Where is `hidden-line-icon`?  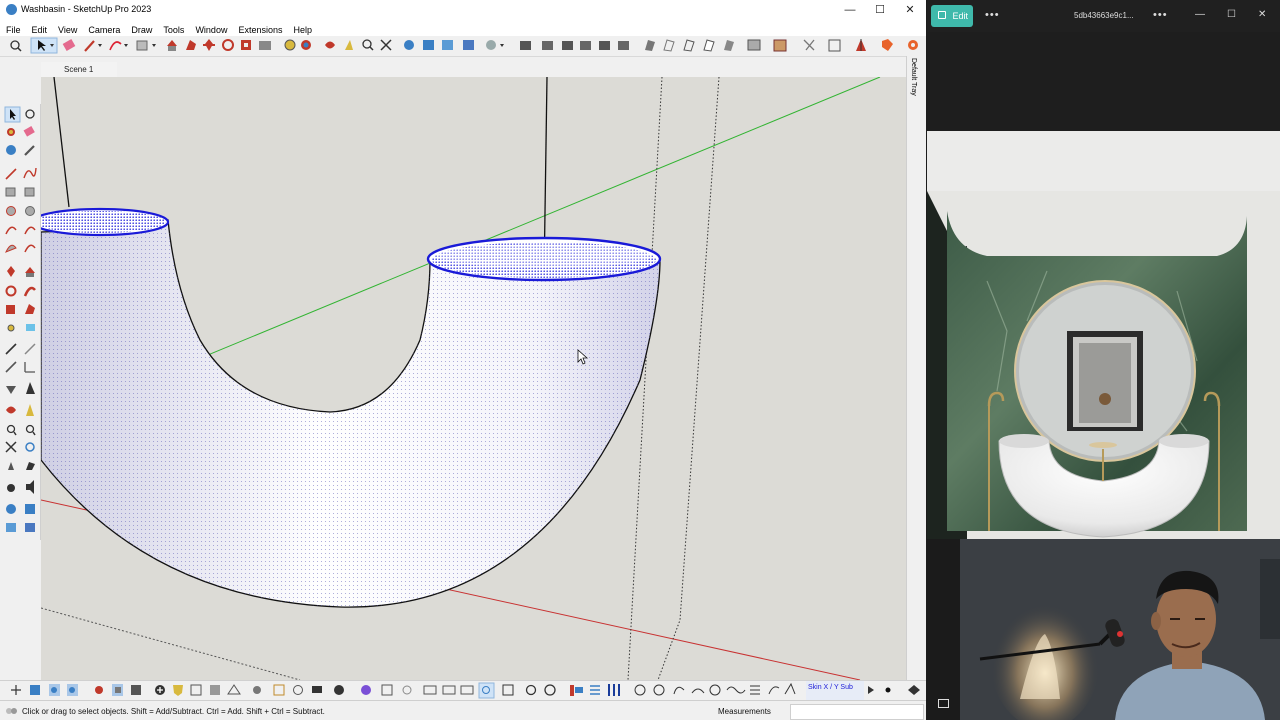 hidden-line-icon is located at coordinates (709, 45).